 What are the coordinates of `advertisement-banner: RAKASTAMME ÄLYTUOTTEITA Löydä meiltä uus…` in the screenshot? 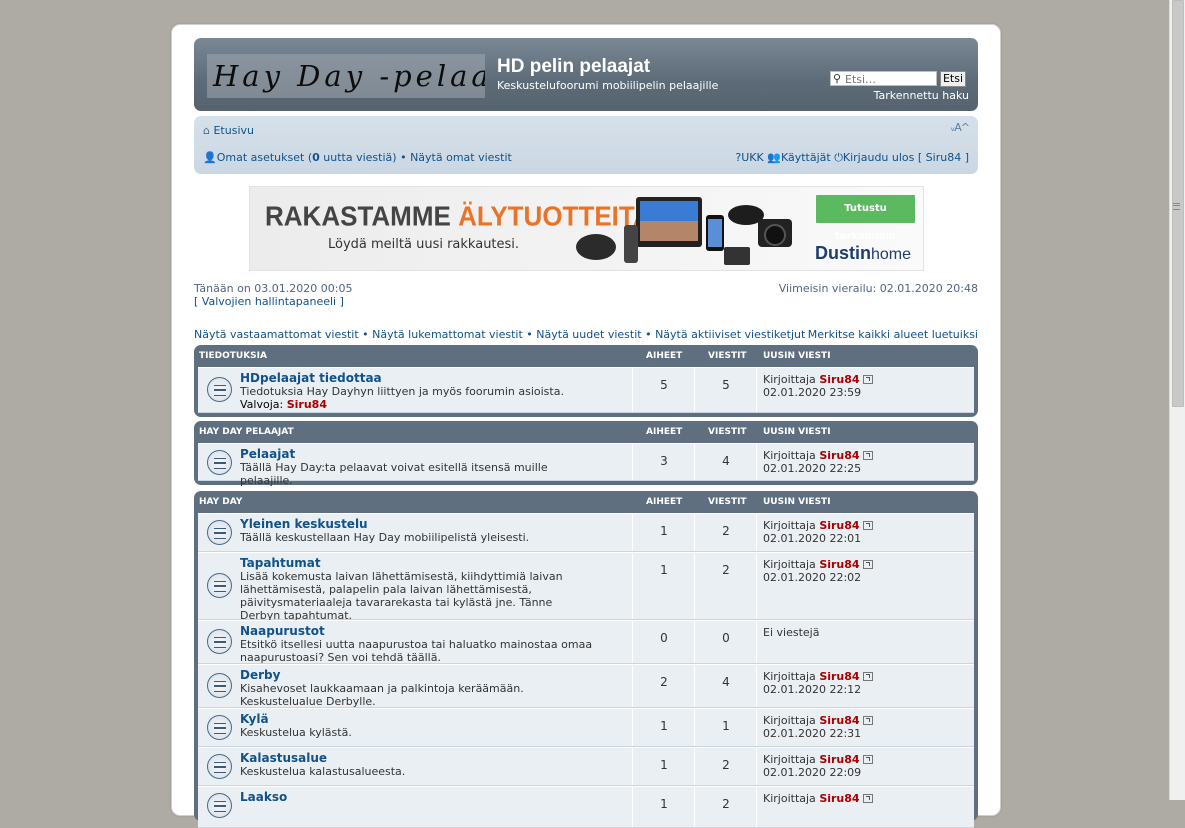 It's located at (586, 228).